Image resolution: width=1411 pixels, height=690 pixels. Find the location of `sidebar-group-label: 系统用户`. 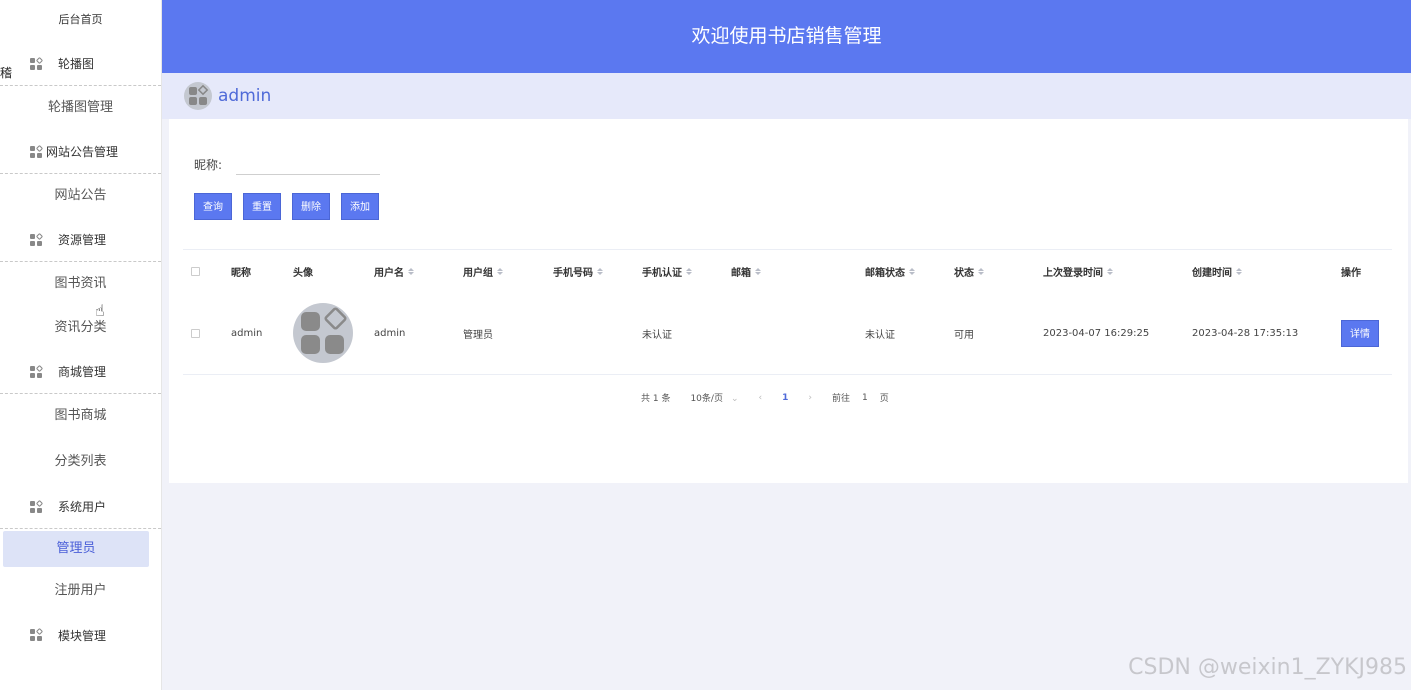

sidebar-group-label: 系统用户 is located at coordinates (82, 507).